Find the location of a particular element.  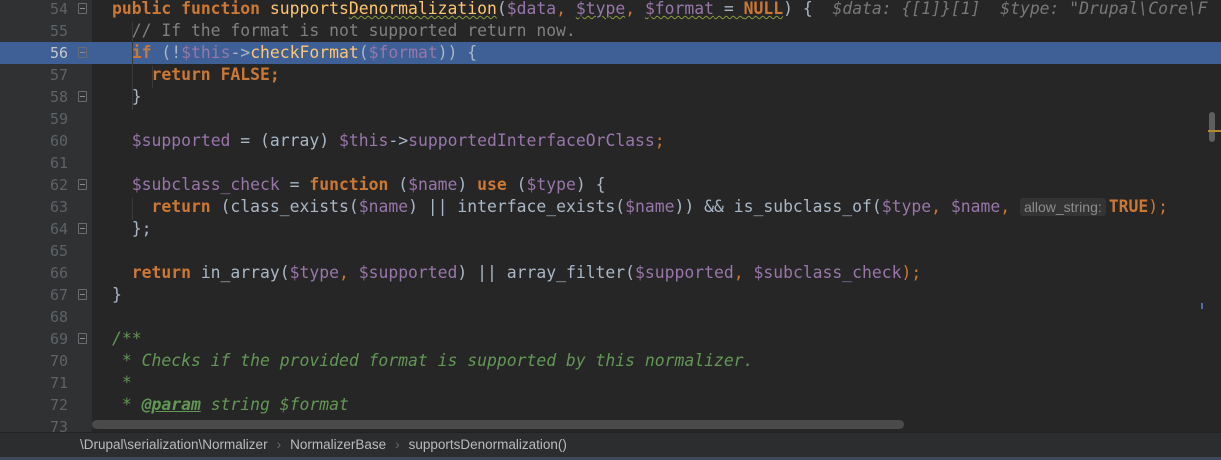

code-line: 56 if (!$this->checkFormat($format)) { is located at coordinates (610, 53).